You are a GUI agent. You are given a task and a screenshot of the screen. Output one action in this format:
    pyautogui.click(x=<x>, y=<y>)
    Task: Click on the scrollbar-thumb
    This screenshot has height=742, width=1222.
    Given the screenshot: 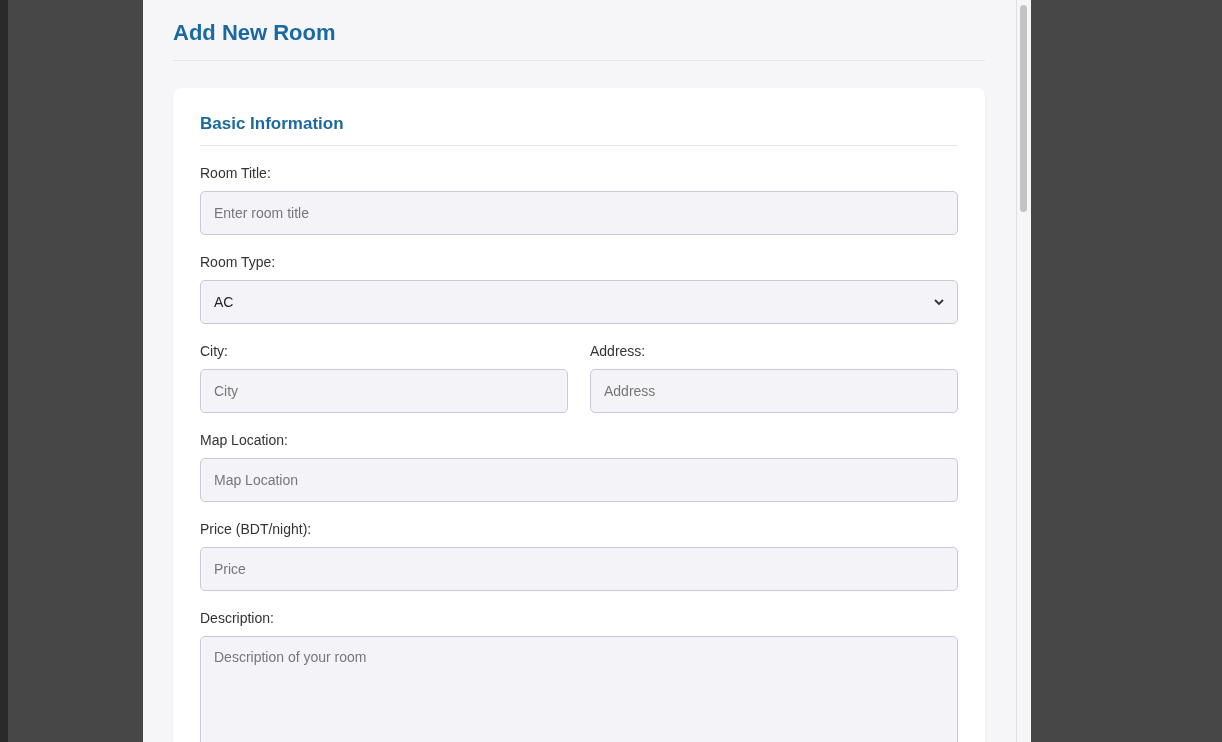 What is the action you would take?
    pyautogui.click(x=1023, y=108)
    